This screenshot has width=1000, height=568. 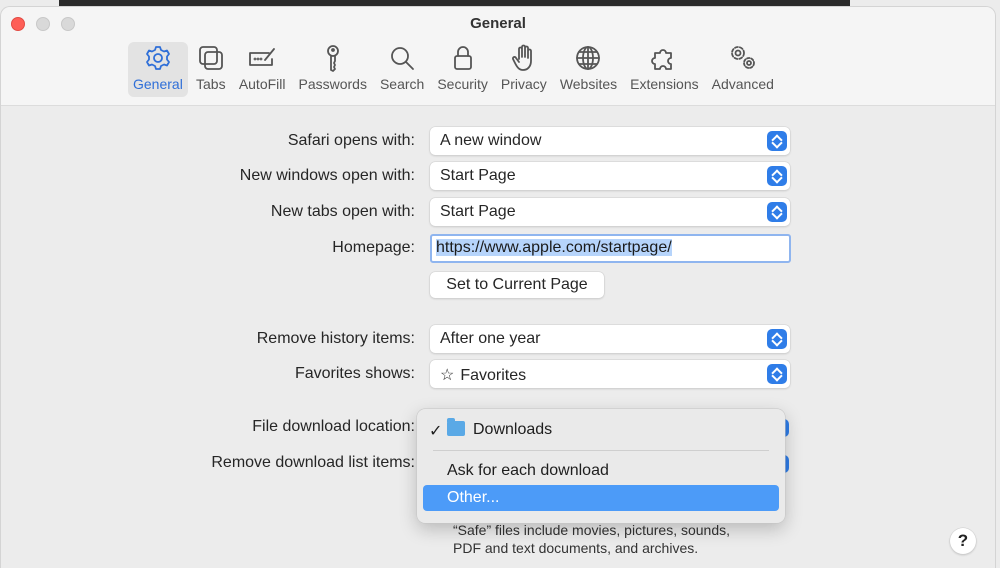 What do you see at coordinates (554, 247) in the screenshot?
I see `homepage-value: https://www.apple.com/startpage/` at bounding box center [554, 247].